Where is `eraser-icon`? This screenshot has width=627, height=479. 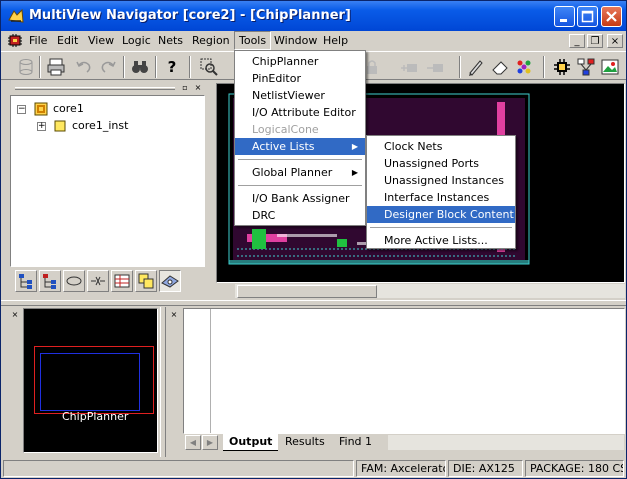
eraser-icon is located at coordinates (500, 67).